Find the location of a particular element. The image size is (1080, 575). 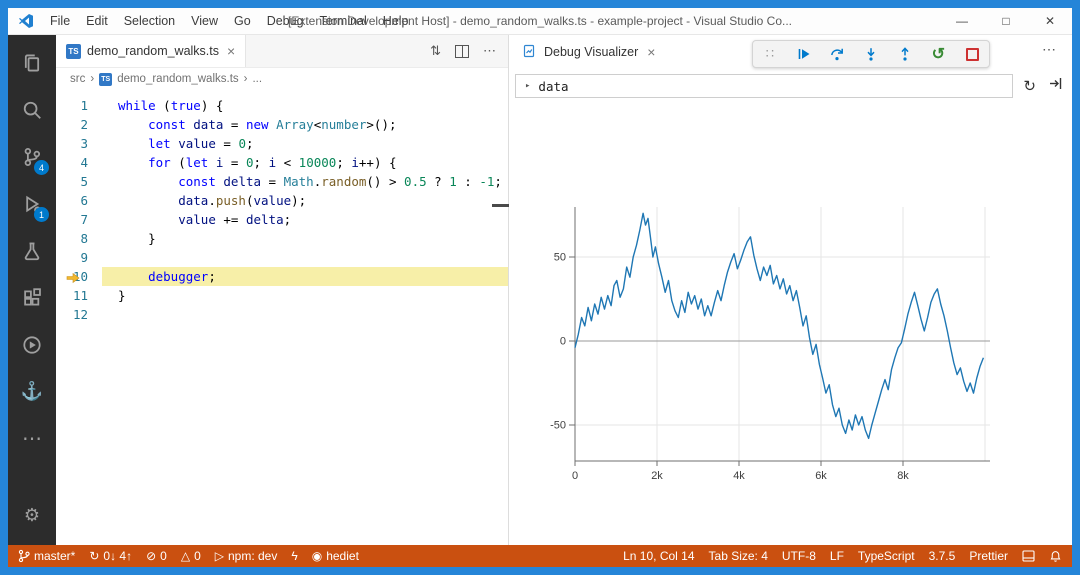

expression-input: ▸ data is located at coordinates (764, 86).